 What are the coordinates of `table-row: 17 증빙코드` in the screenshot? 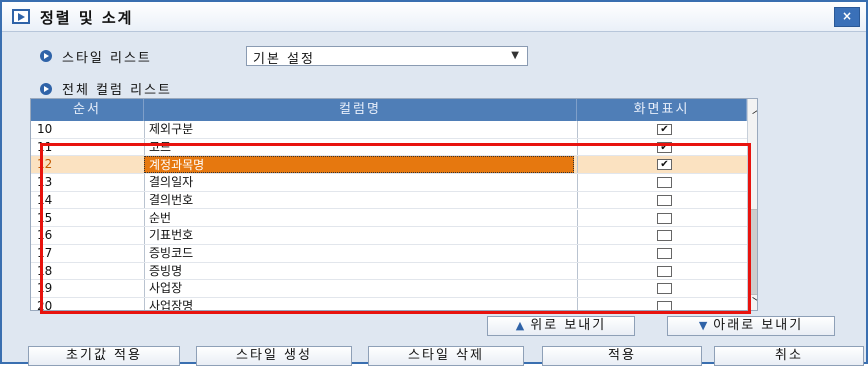 It's located at (390, 253).